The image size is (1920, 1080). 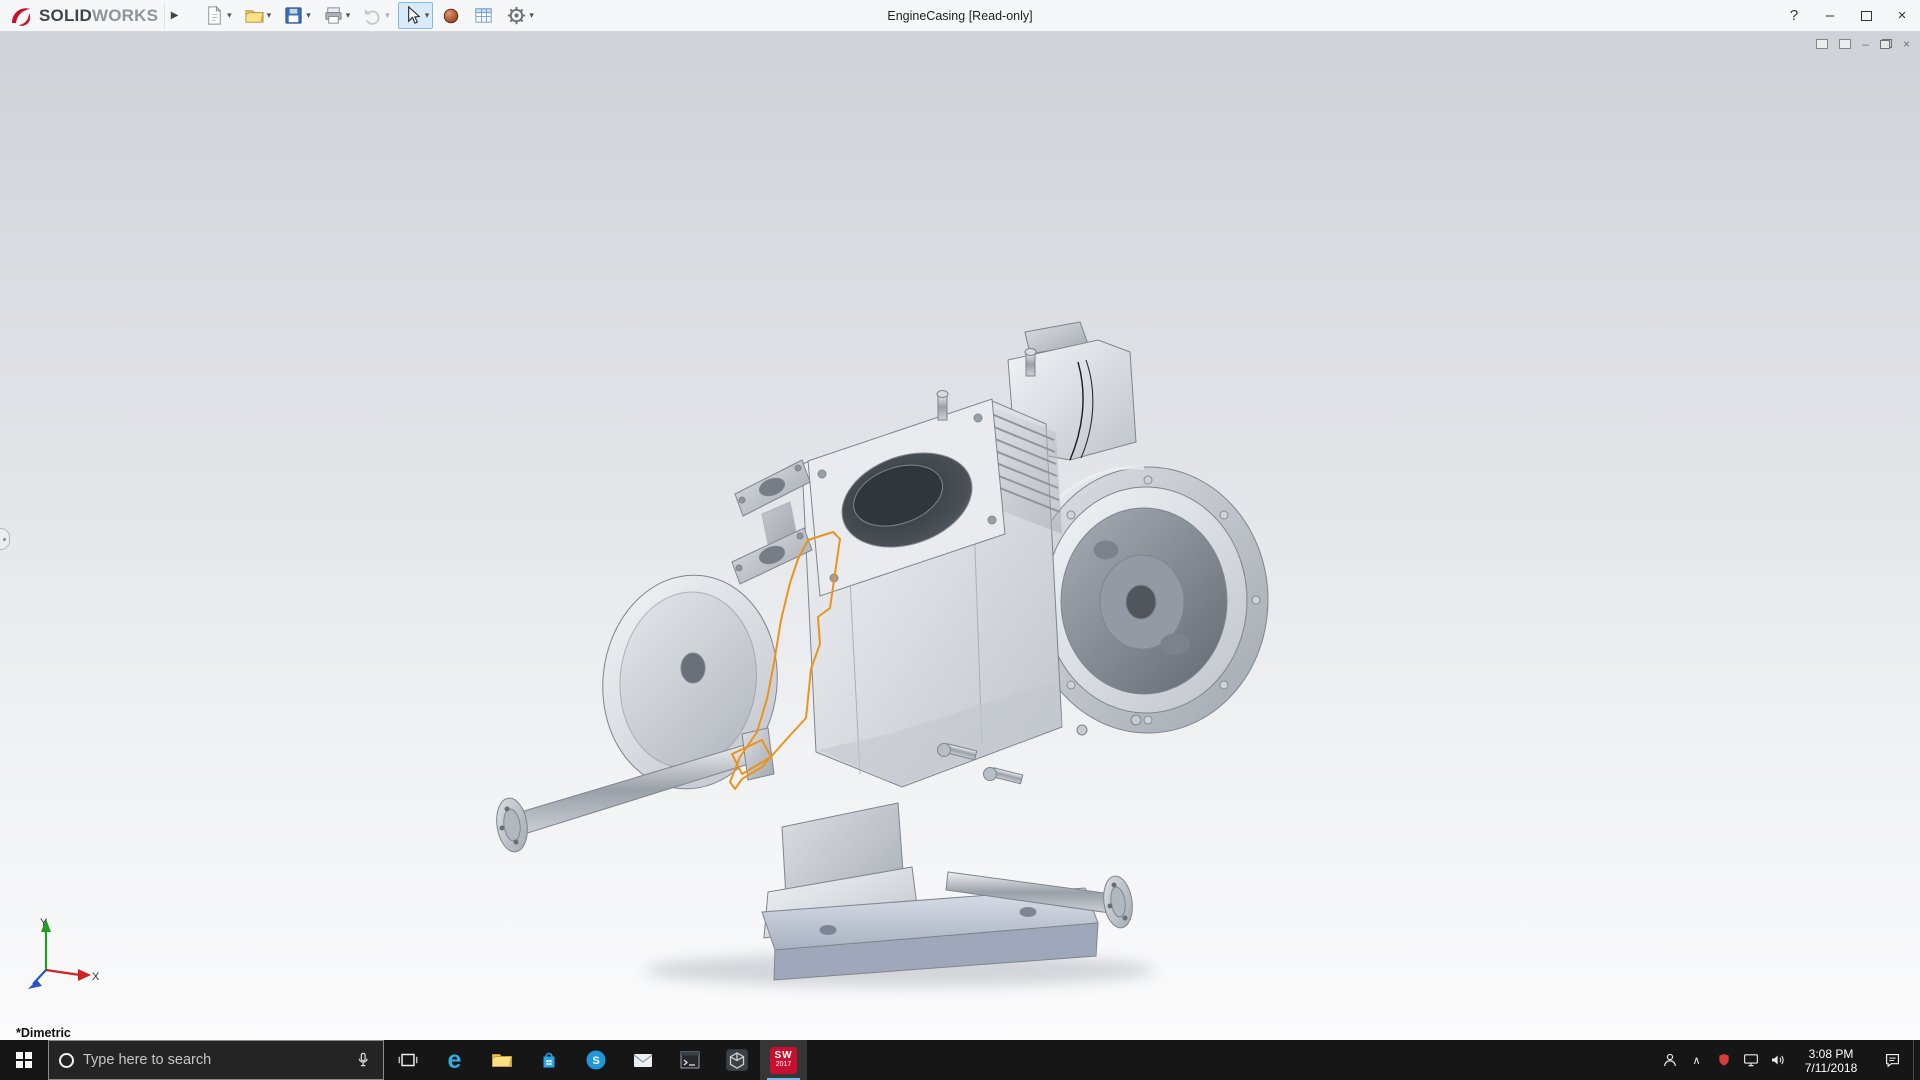 I want to click on hidden-icons-button: ∧, so click(x=1696, y=1060).